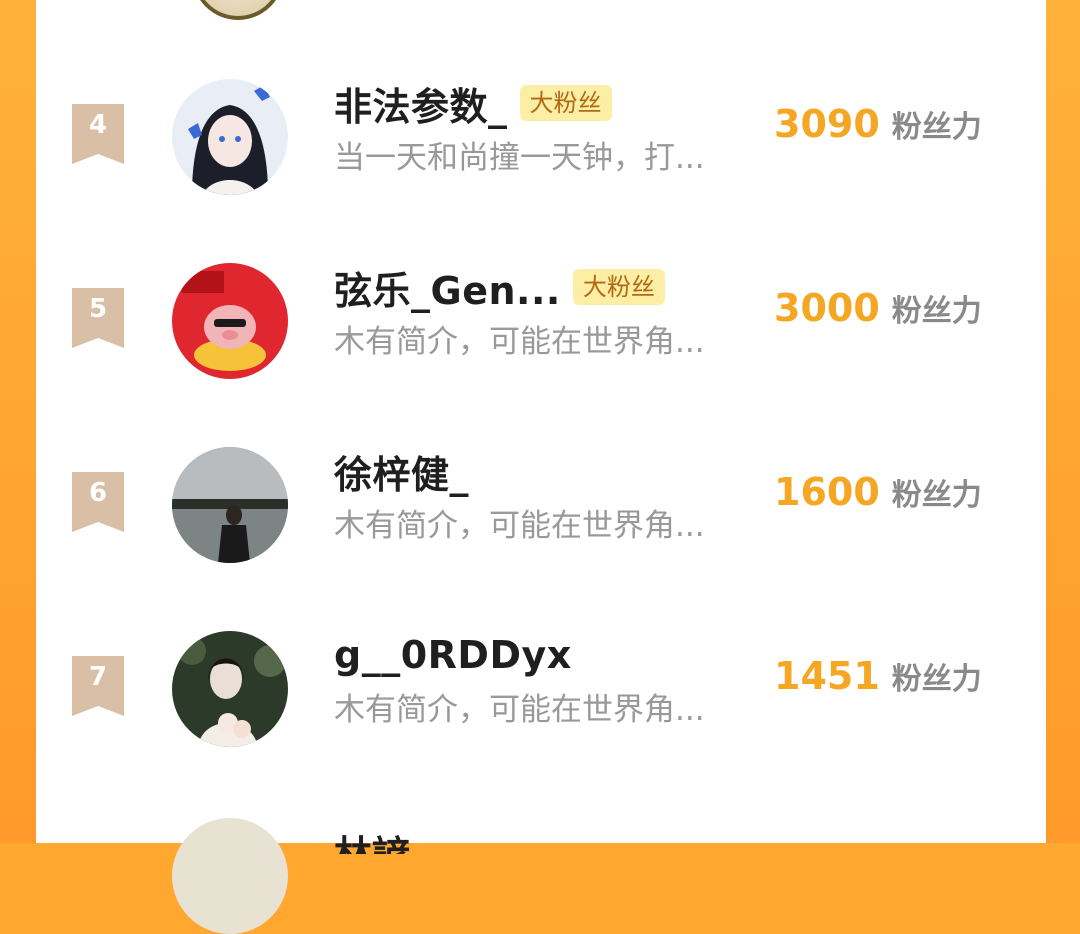 This screenshot has height=934, width=1080. I want to click on frame-left, so click(18, 421).